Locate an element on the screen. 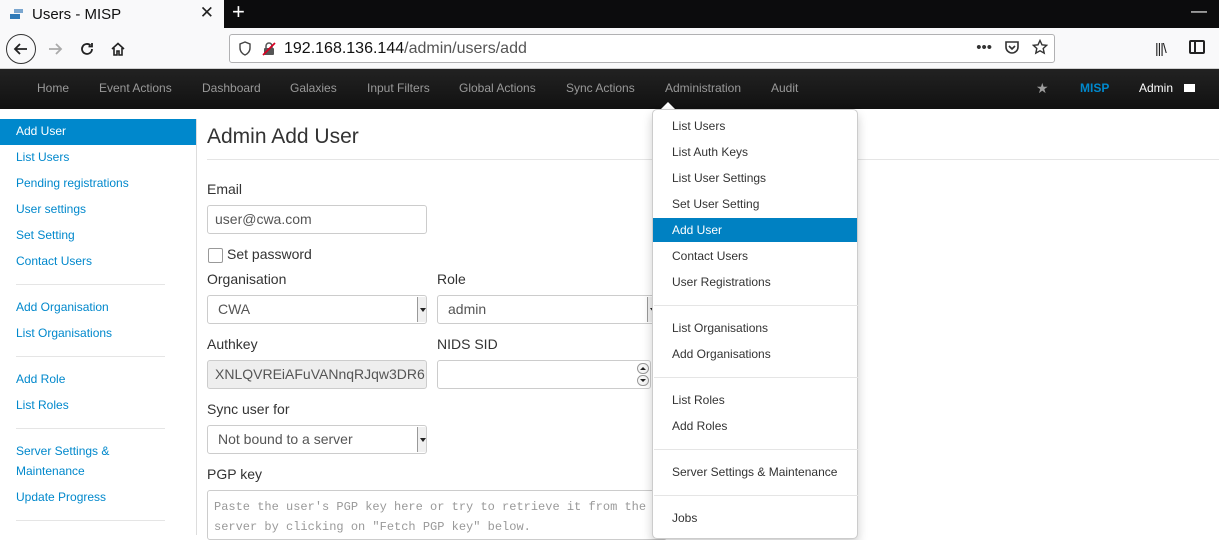 Image resolution: width=1219 pixels, height=540 pixels. menu-item-server-settings: Server Settings & Maintenance is located at coordinates (755, 472).